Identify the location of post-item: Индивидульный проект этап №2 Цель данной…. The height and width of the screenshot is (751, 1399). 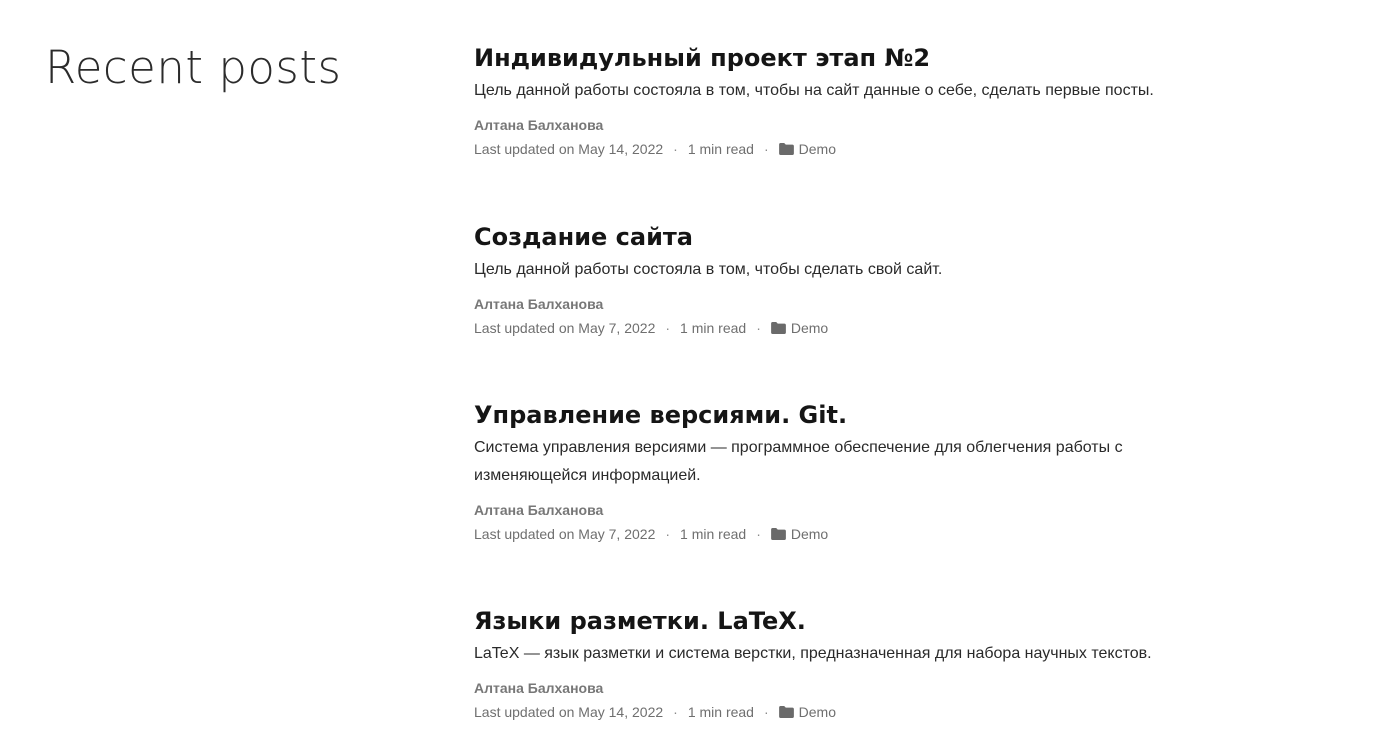
(854, 102).